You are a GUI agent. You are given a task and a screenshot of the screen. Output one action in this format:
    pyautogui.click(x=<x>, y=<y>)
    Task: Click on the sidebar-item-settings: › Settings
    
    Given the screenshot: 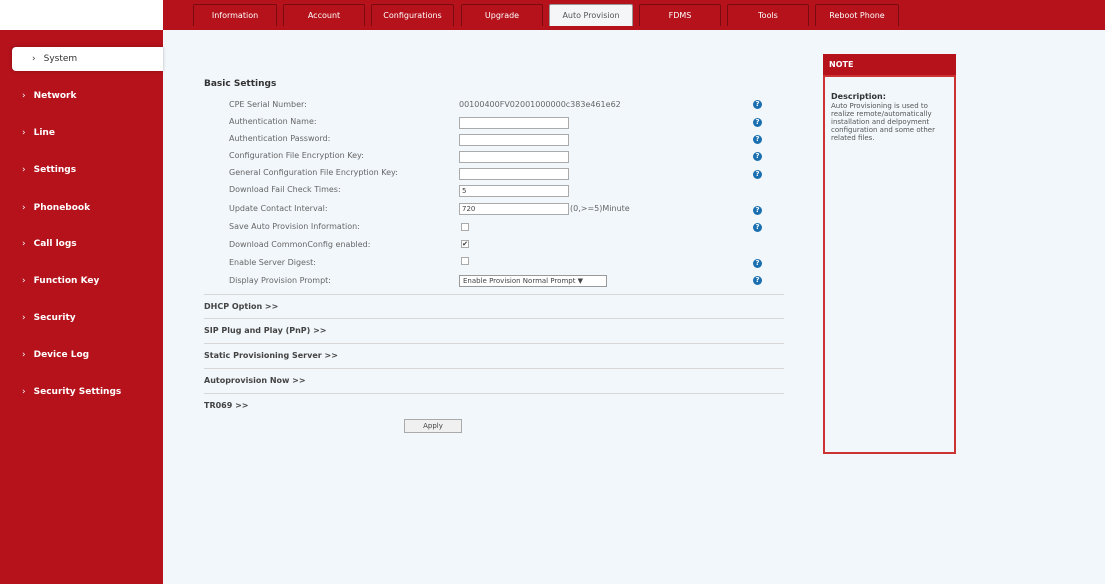 What is the action you would take?
    pyautogui.click(x=81, y=170)
    